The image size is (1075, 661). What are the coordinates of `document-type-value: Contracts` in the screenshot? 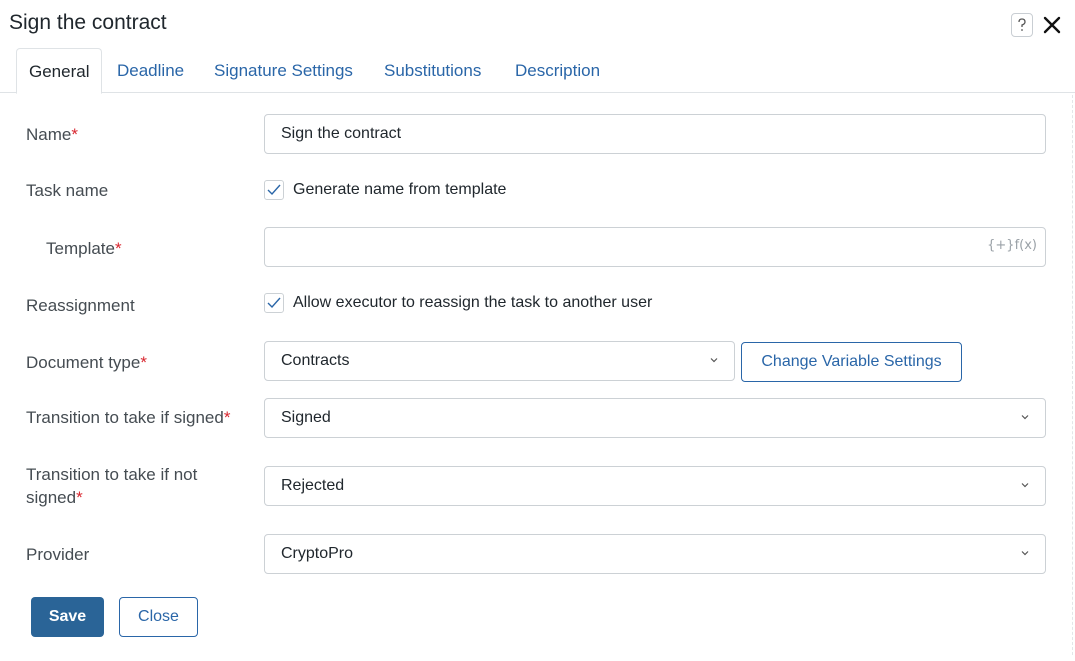 It's located at (315, 360).